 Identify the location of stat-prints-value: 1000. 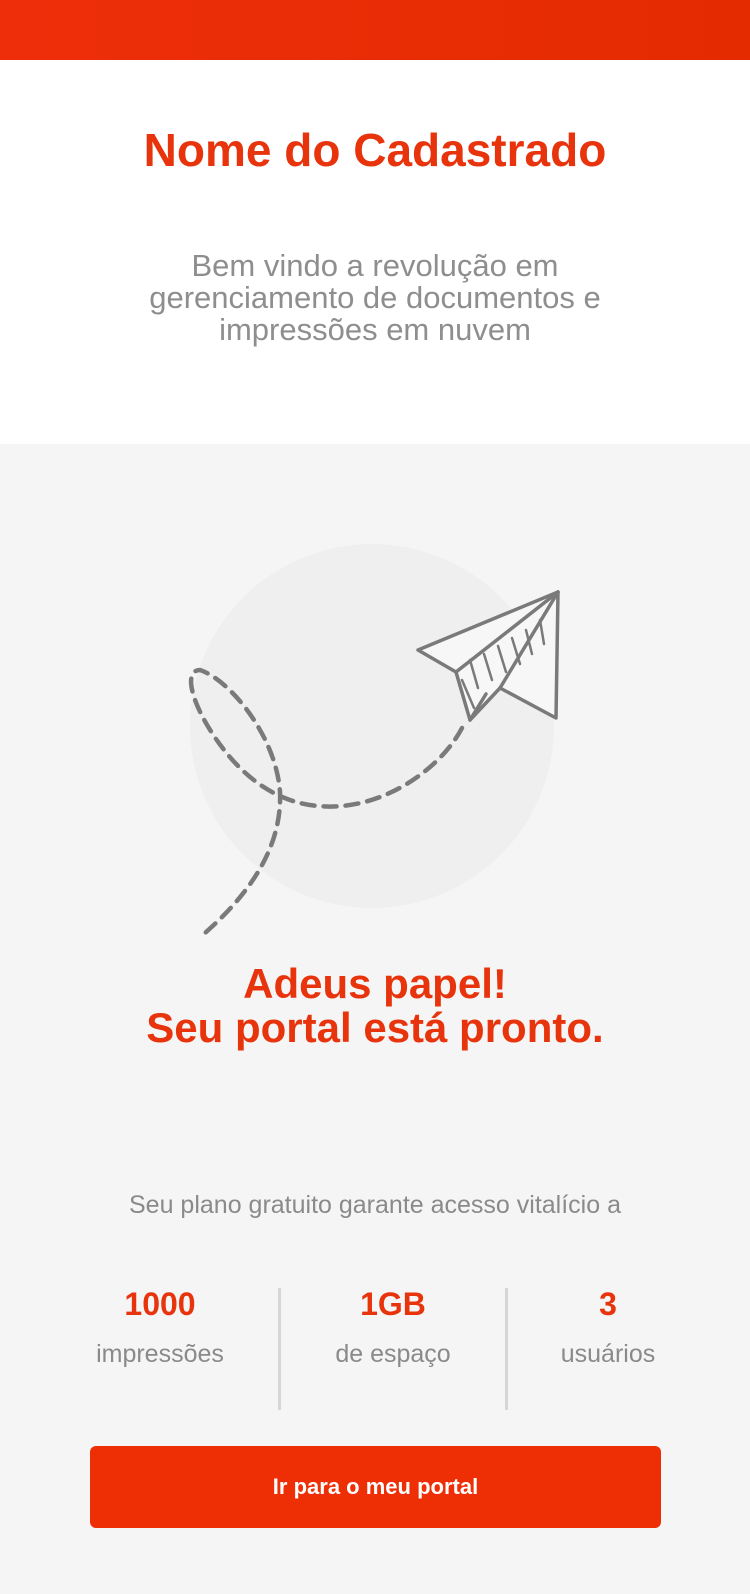
(160, 1304).